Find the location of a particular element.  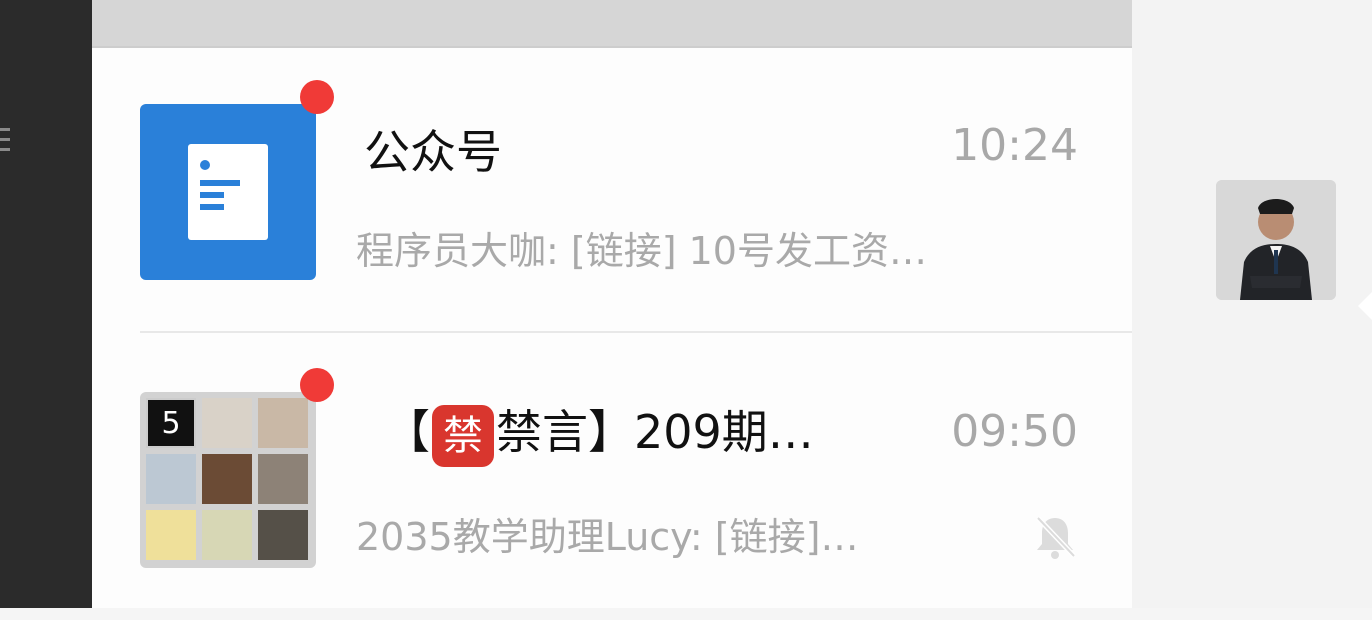

message-bubble-pointer is located at coordinates (1365, 306).